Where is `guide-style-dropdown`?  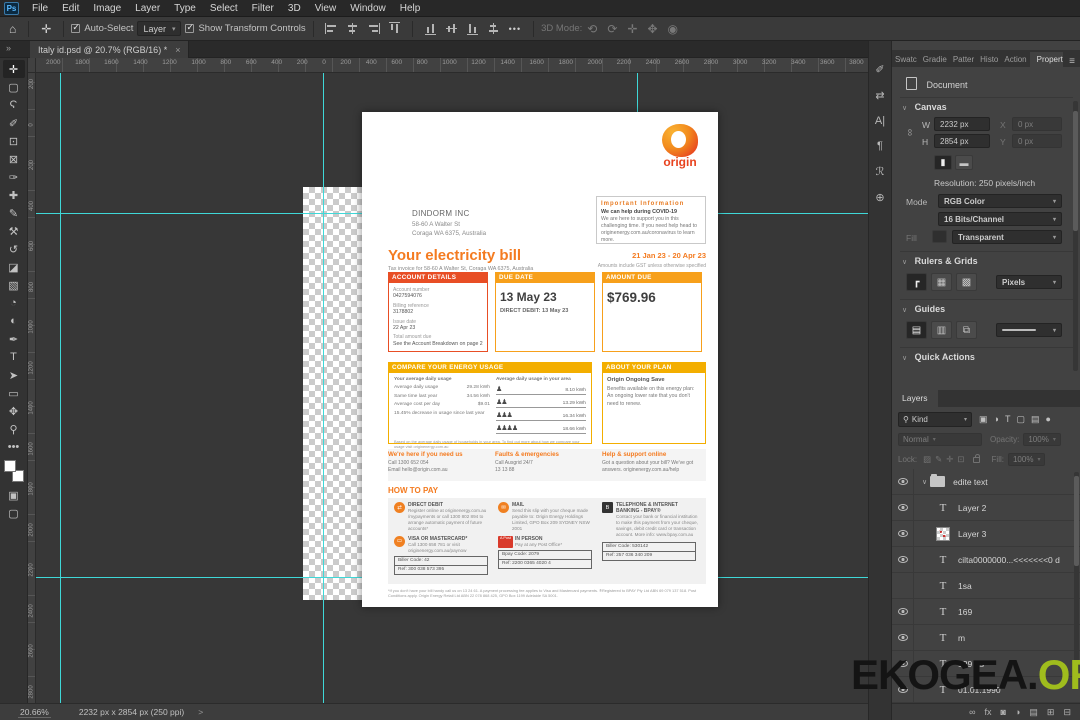
guide-style-dropdown is located at coordinates (1029, 330).